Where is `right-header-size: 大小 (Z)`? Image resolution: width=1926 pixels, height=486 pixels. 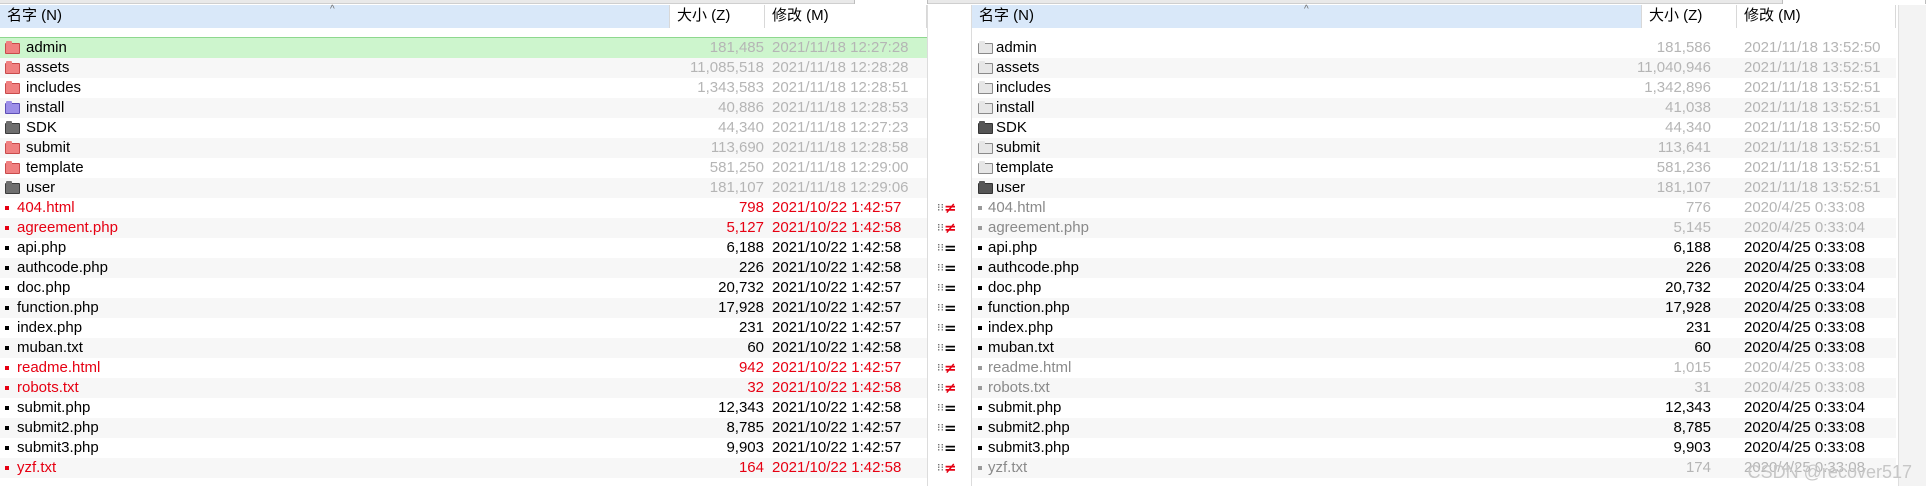 right-header-size: 大小 (Z) is located at coordinates (1689, 16).